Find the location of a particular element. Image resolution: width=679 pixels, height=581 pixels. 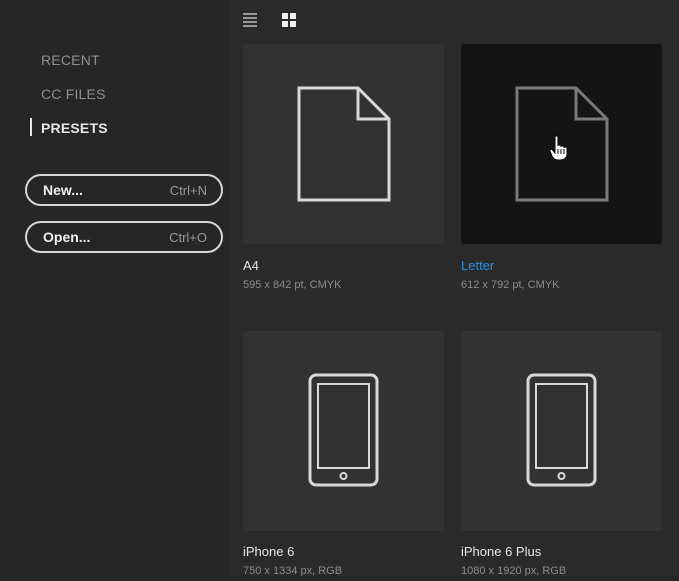

preset-card-letter is located at coordinates (561, 144).